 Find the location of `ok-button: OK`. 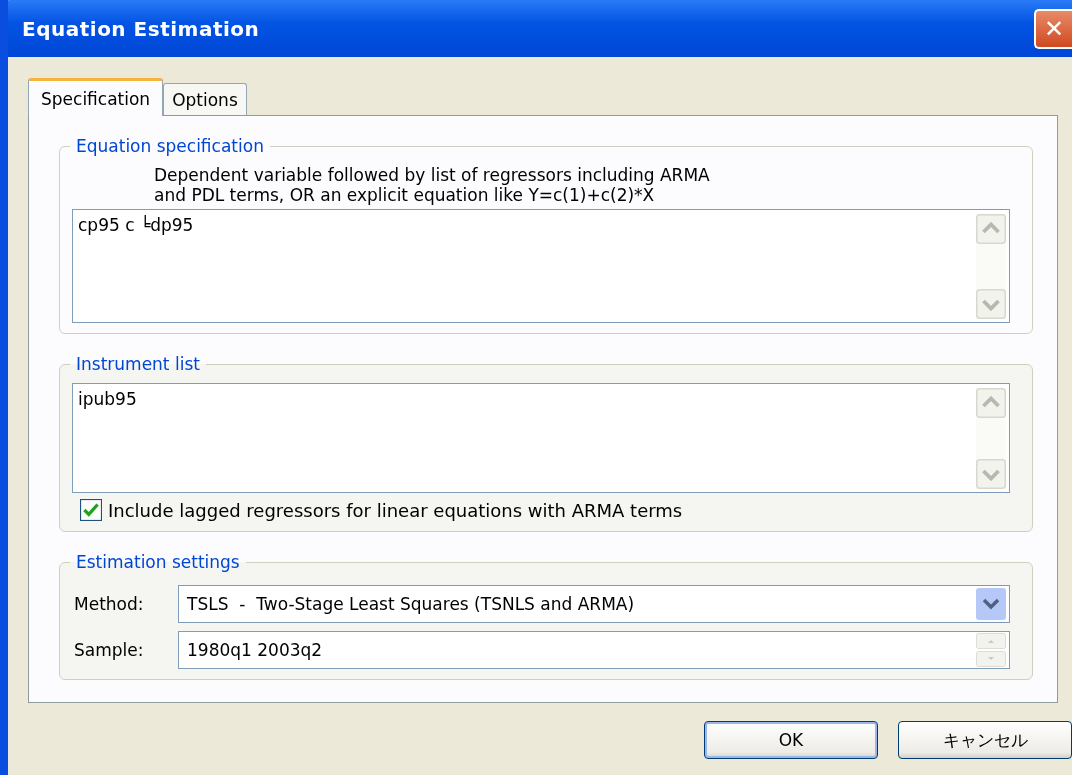

ok-button: OK is located at coordinates (791, 740).